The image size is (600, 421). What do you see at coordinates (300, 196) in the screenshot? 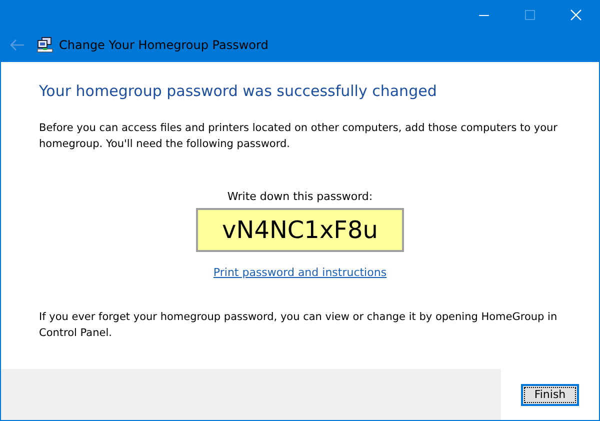
I see `password-label: Write down this password:` at bounding box center [300, 196].